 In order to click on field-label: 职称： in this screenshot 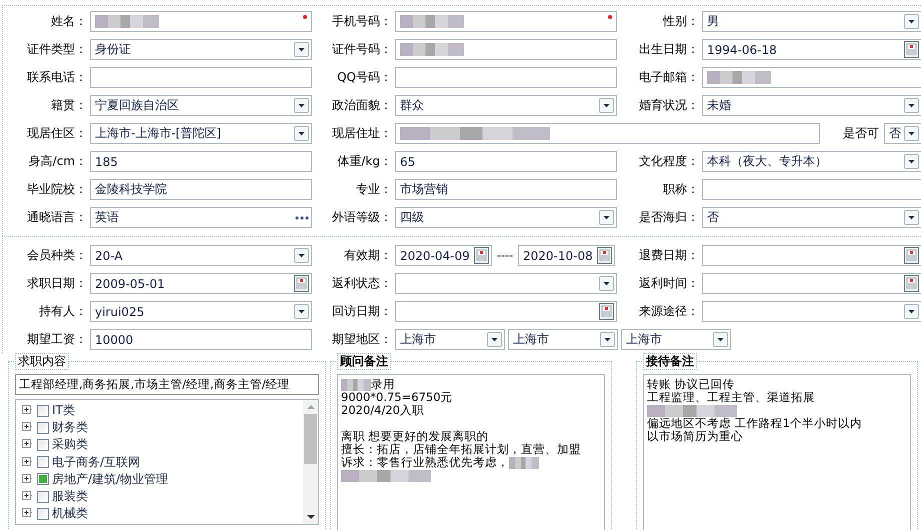, I will do `click(680, 189)`.